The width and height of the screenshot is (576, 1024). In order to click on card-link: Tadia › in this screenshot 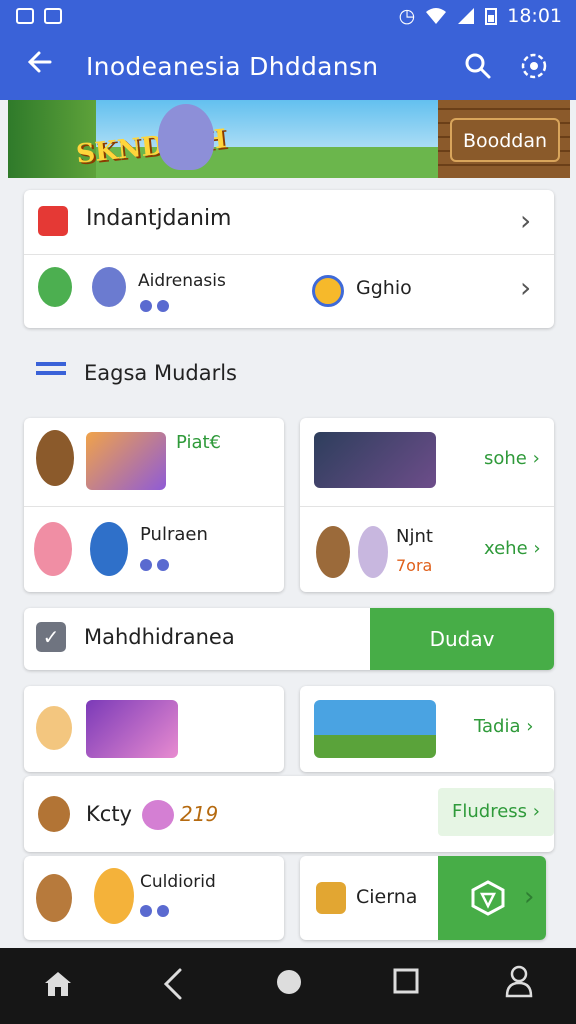, I will do `click(503, 726)`.